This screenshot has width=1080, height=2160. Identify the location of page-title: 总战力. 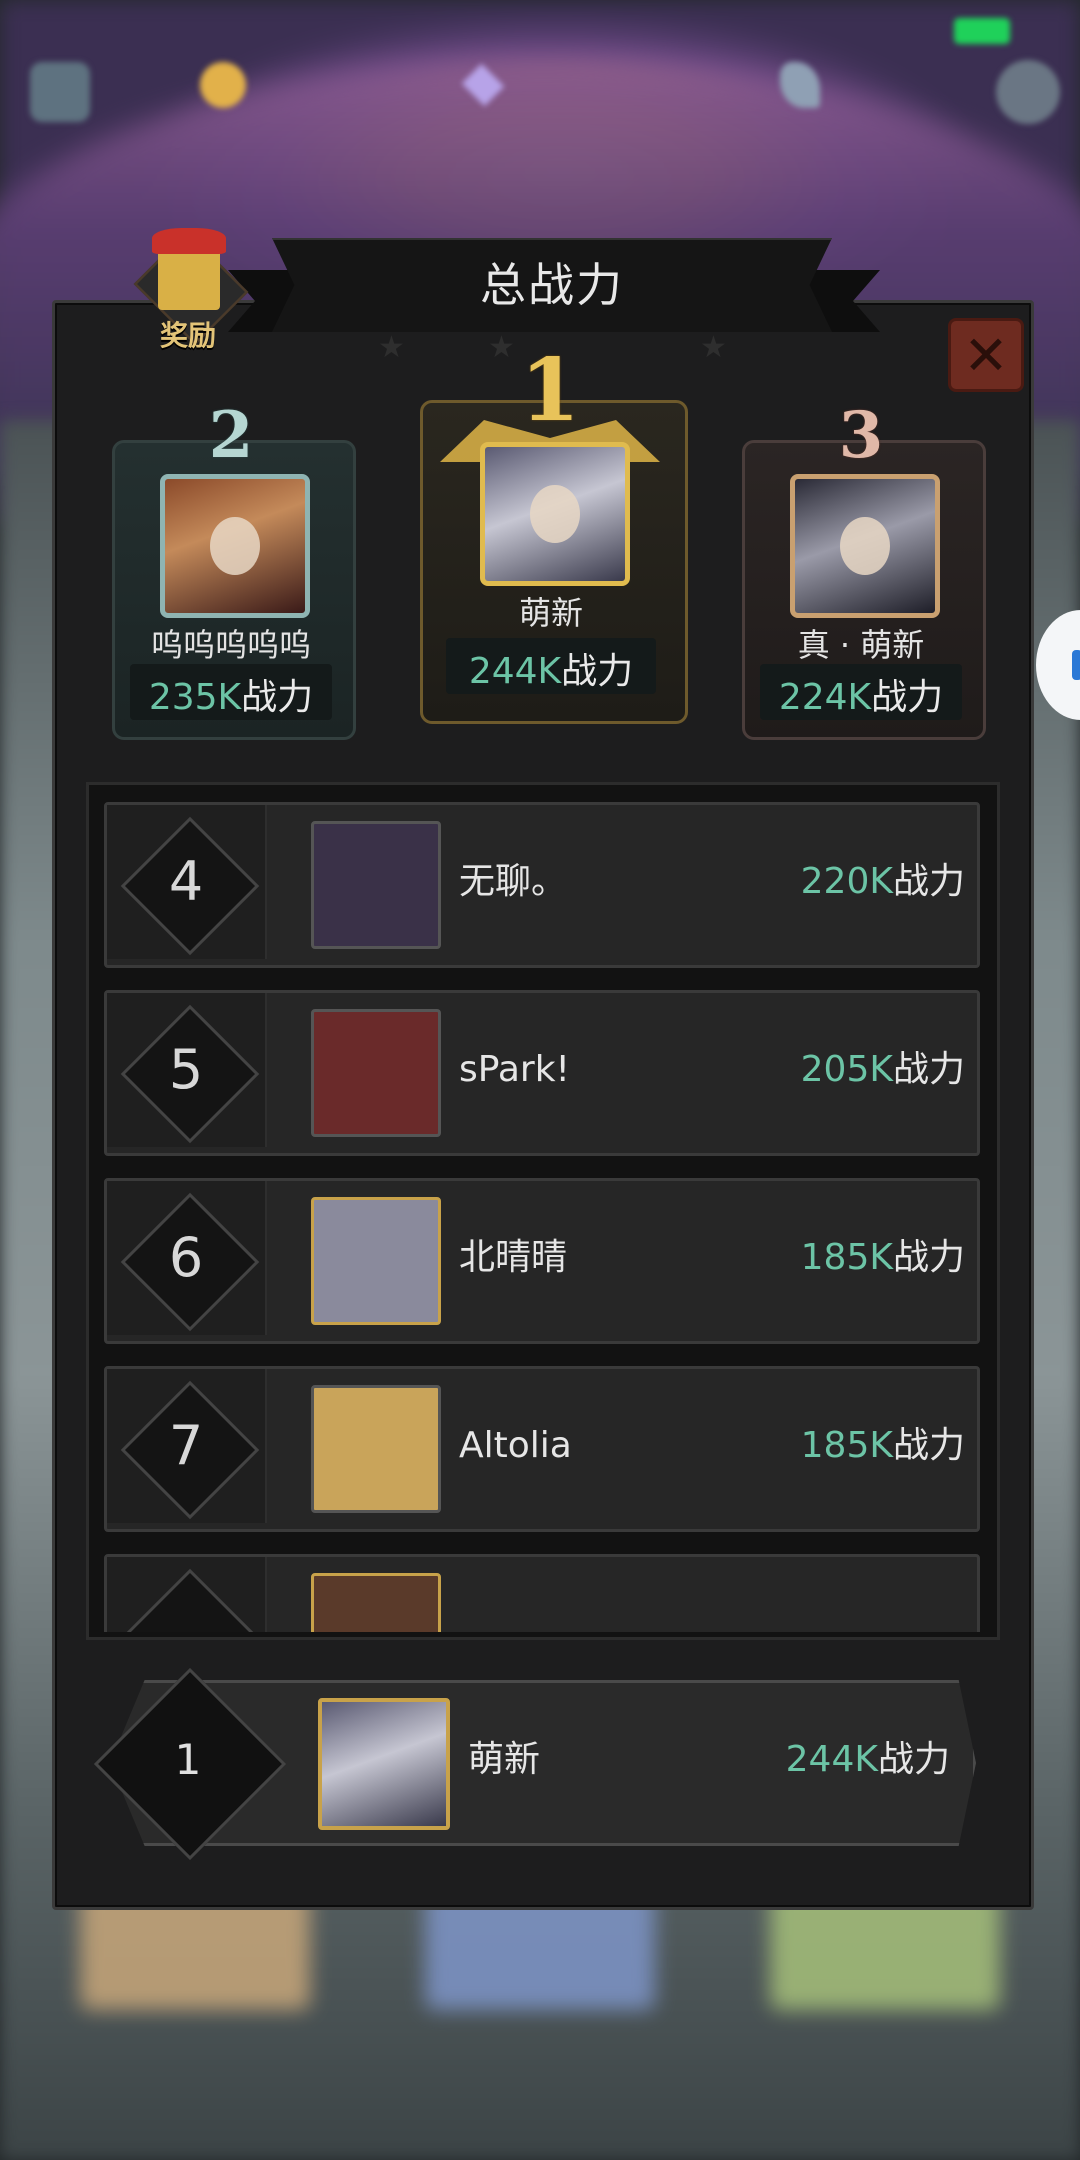
(552, 285).